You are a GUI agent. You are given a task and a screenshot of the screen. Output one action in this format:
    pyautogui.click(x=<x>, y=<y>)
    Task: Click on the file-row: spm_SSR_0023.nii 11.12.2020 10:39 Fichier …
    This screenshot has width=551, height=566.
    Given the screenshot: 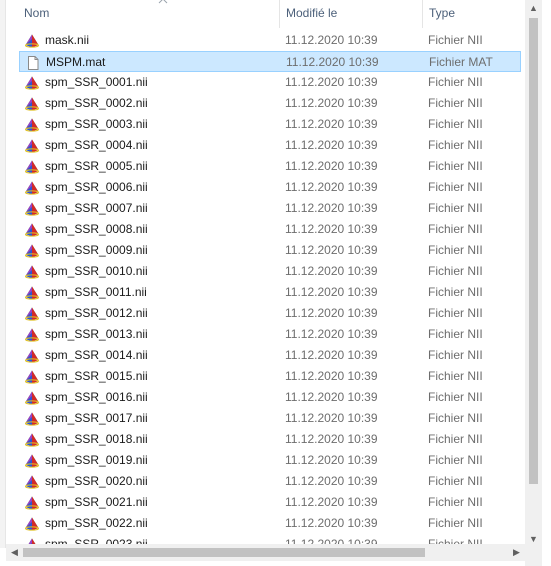 What is the action you would take?
    pyautogui.click(x=270, y=539)
    